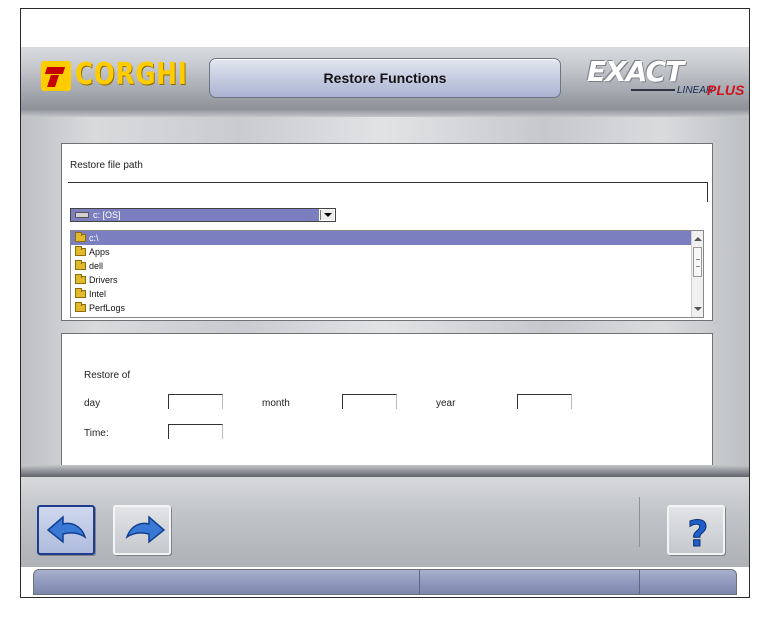 The height and width of the screenshot is (644, 758). I want to click on help-button: ?, so click(696, 530).